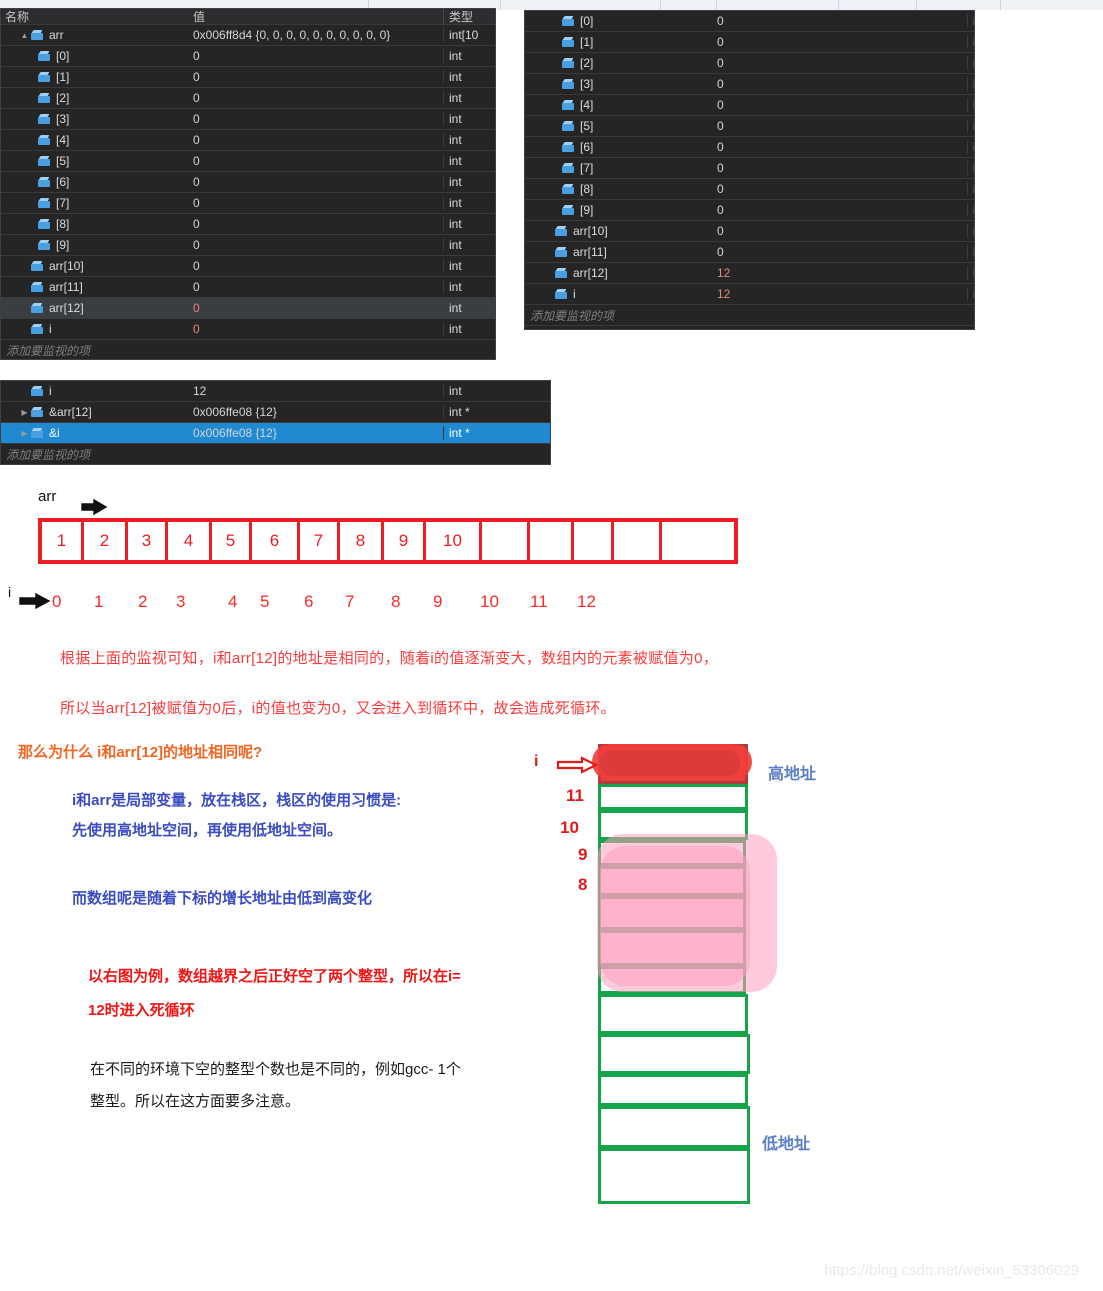 This screenshot has height=1291, width=1103. I want to click on watch-row: ▶ &i 0x006ffe08 {12} int *, so click(275, 433).